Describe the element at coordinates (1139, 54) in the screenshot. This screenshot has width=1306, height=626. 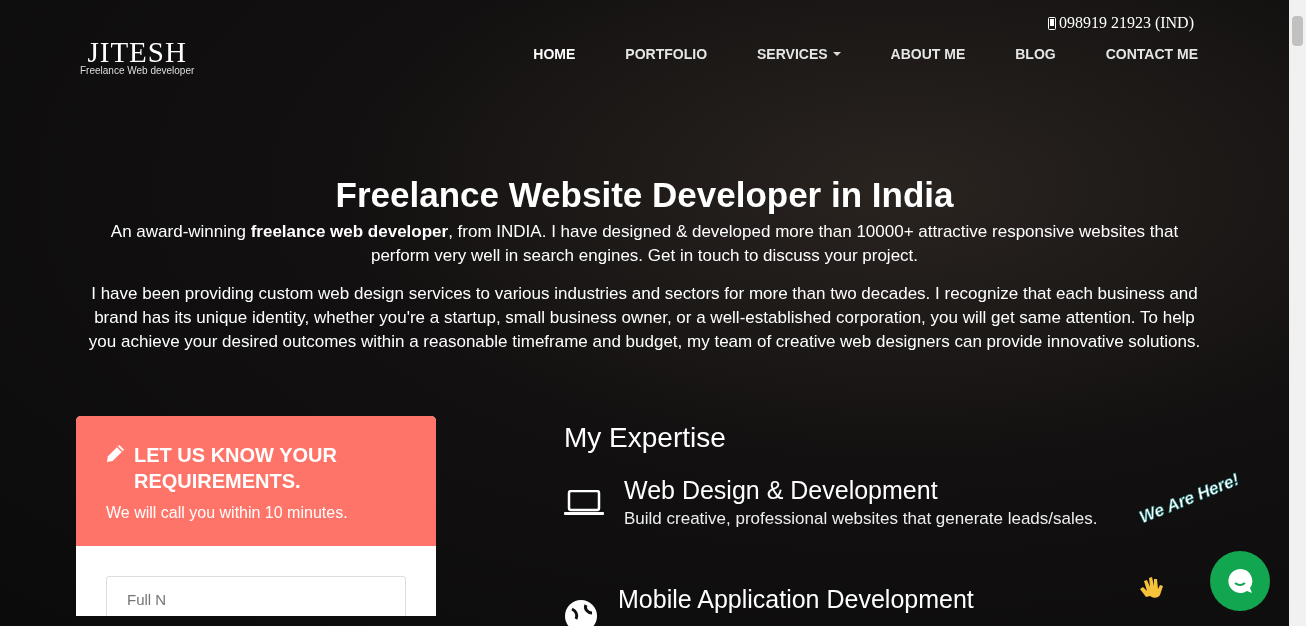
I see `nav-link: CONTACT ME` at that location.